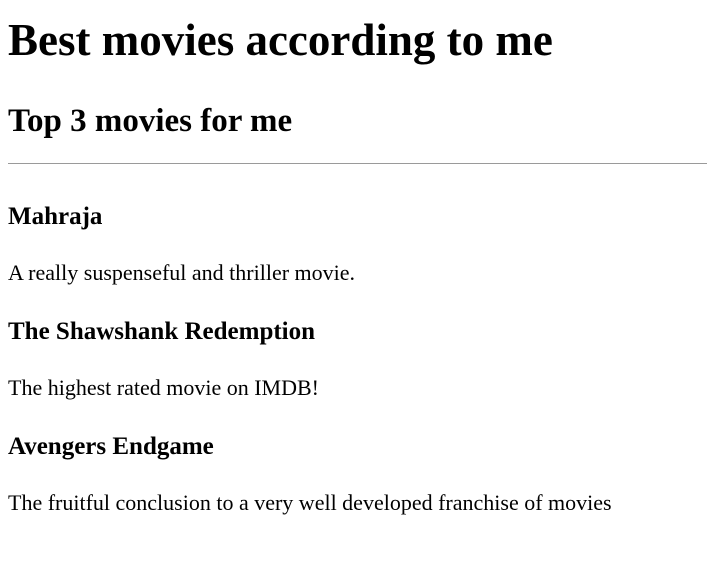  I want to click on movie-description: The highest rated movie on IMDB!, so click(163, 387).